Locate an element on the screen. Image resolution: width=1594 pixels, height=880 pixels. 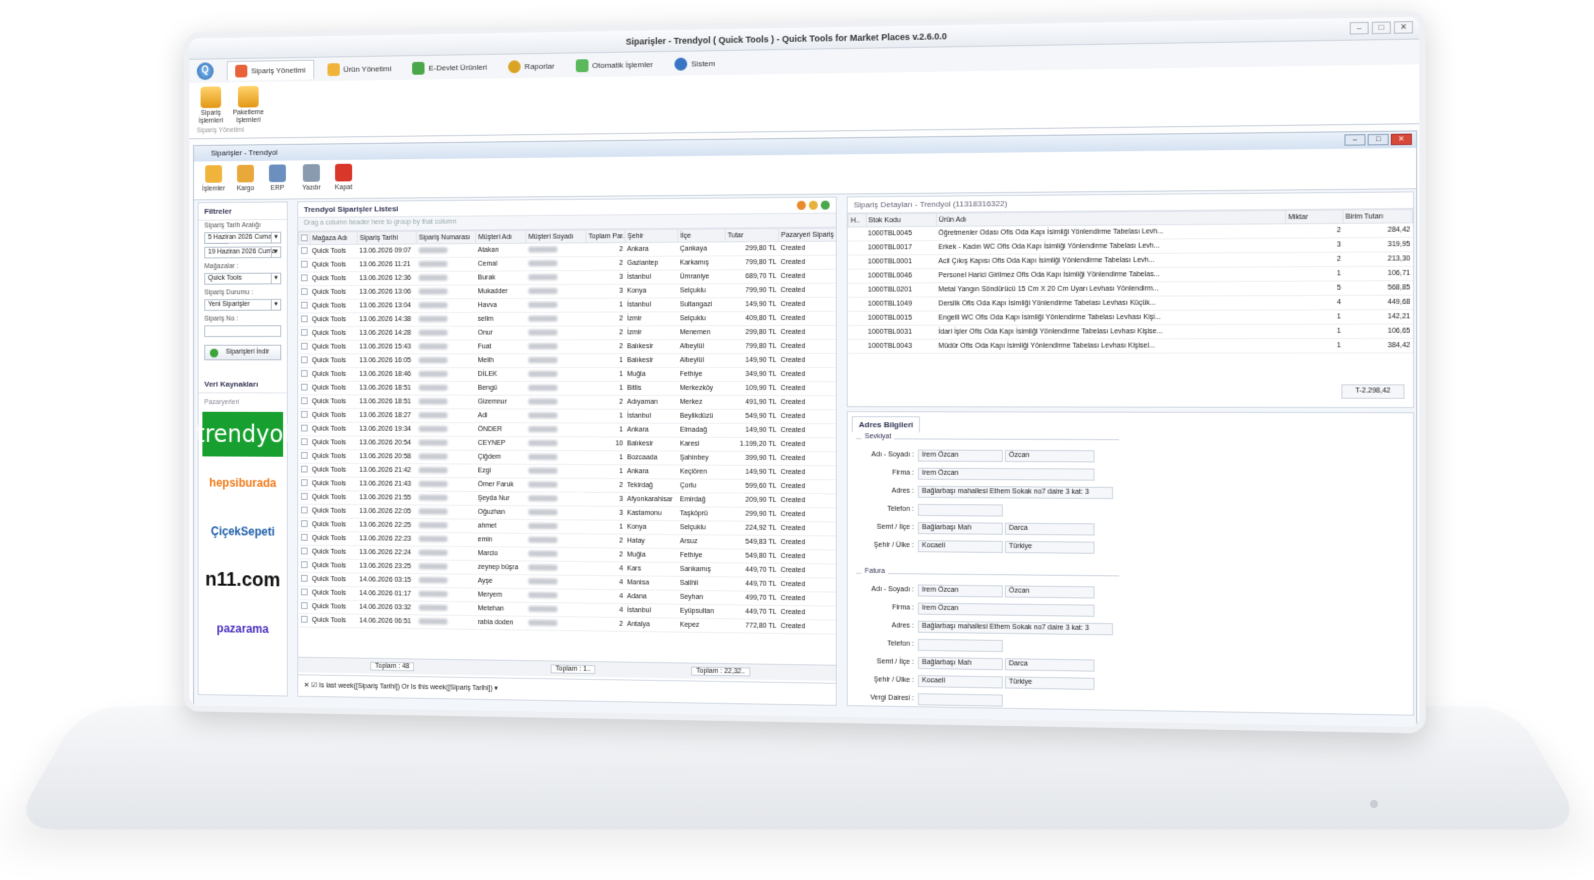
ciceksepeti-logo: ÇiçekSepeti is located at coordinates (242, 531).